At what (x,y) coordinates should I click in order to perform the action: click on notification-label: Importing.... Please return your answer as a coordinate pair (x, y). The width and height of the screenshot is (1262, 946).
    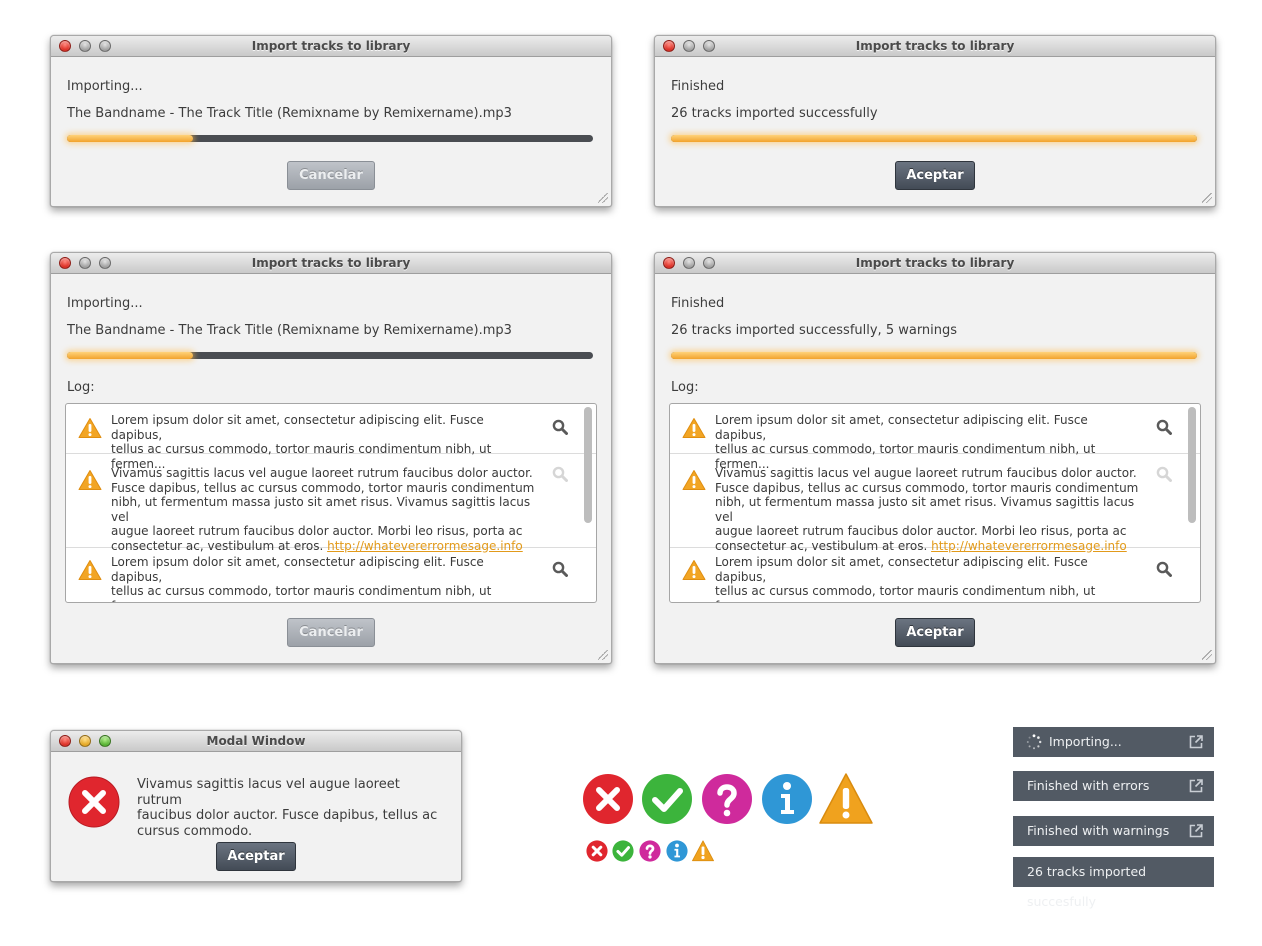
    Looking at the image, I should click on (1085, 741).